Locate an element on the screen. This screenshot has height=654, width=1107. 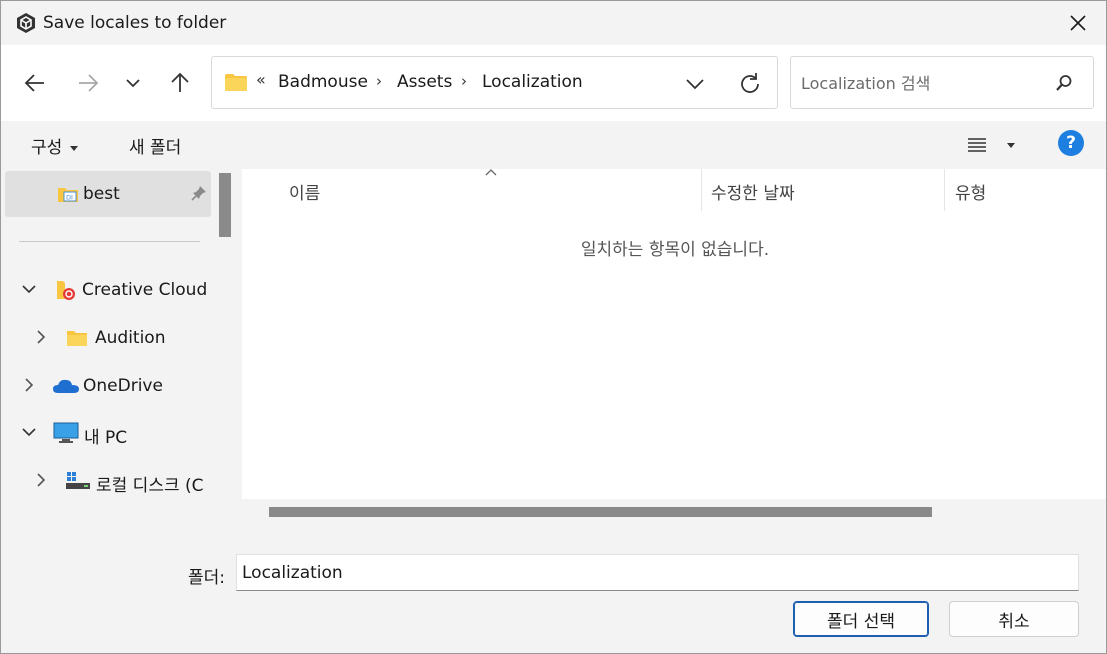
folder-field-label: 폴더: is located at coordinates (207, 578).